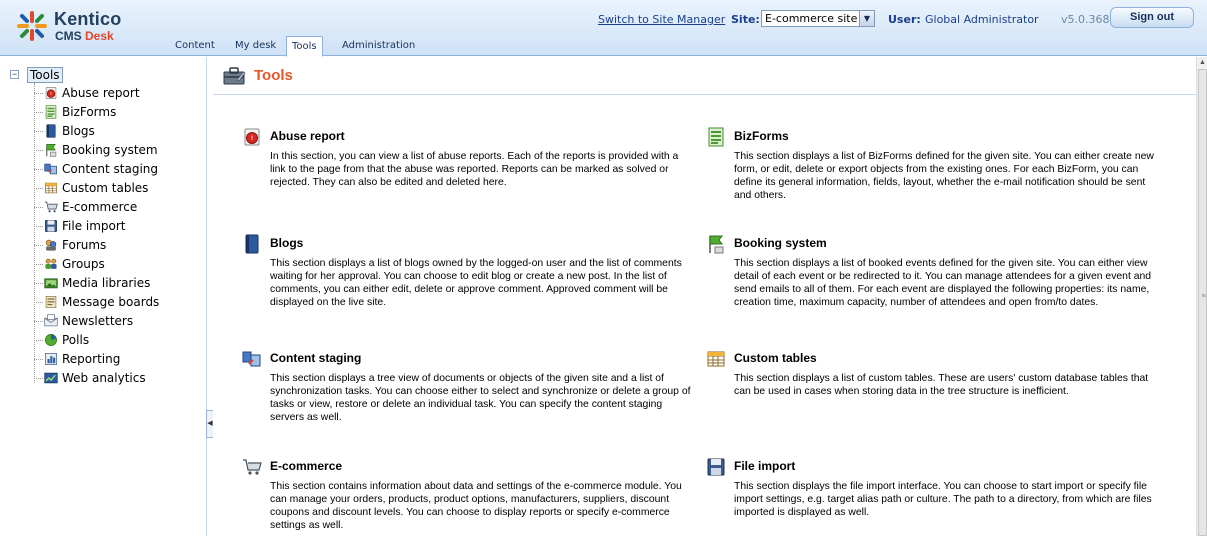 This screenshot has width=1207, height=536. Describe the element at coordinates (110, 169) in the screenshot. I see `tree-item-label: Content staging` at that location.